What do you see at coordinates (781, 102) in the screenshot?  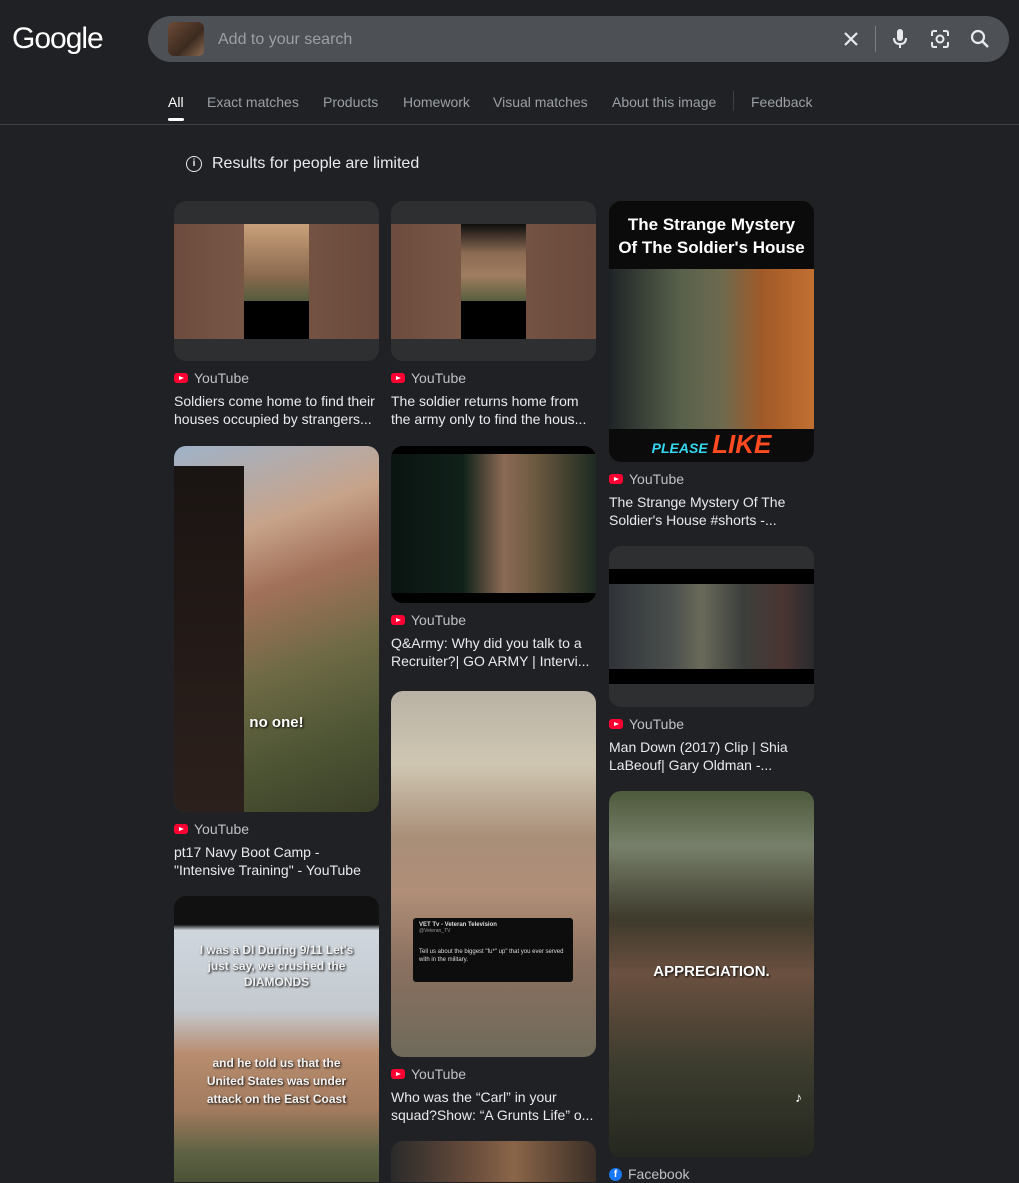 I see `feedback-link: Feedback` at bounding box center [781, 102].